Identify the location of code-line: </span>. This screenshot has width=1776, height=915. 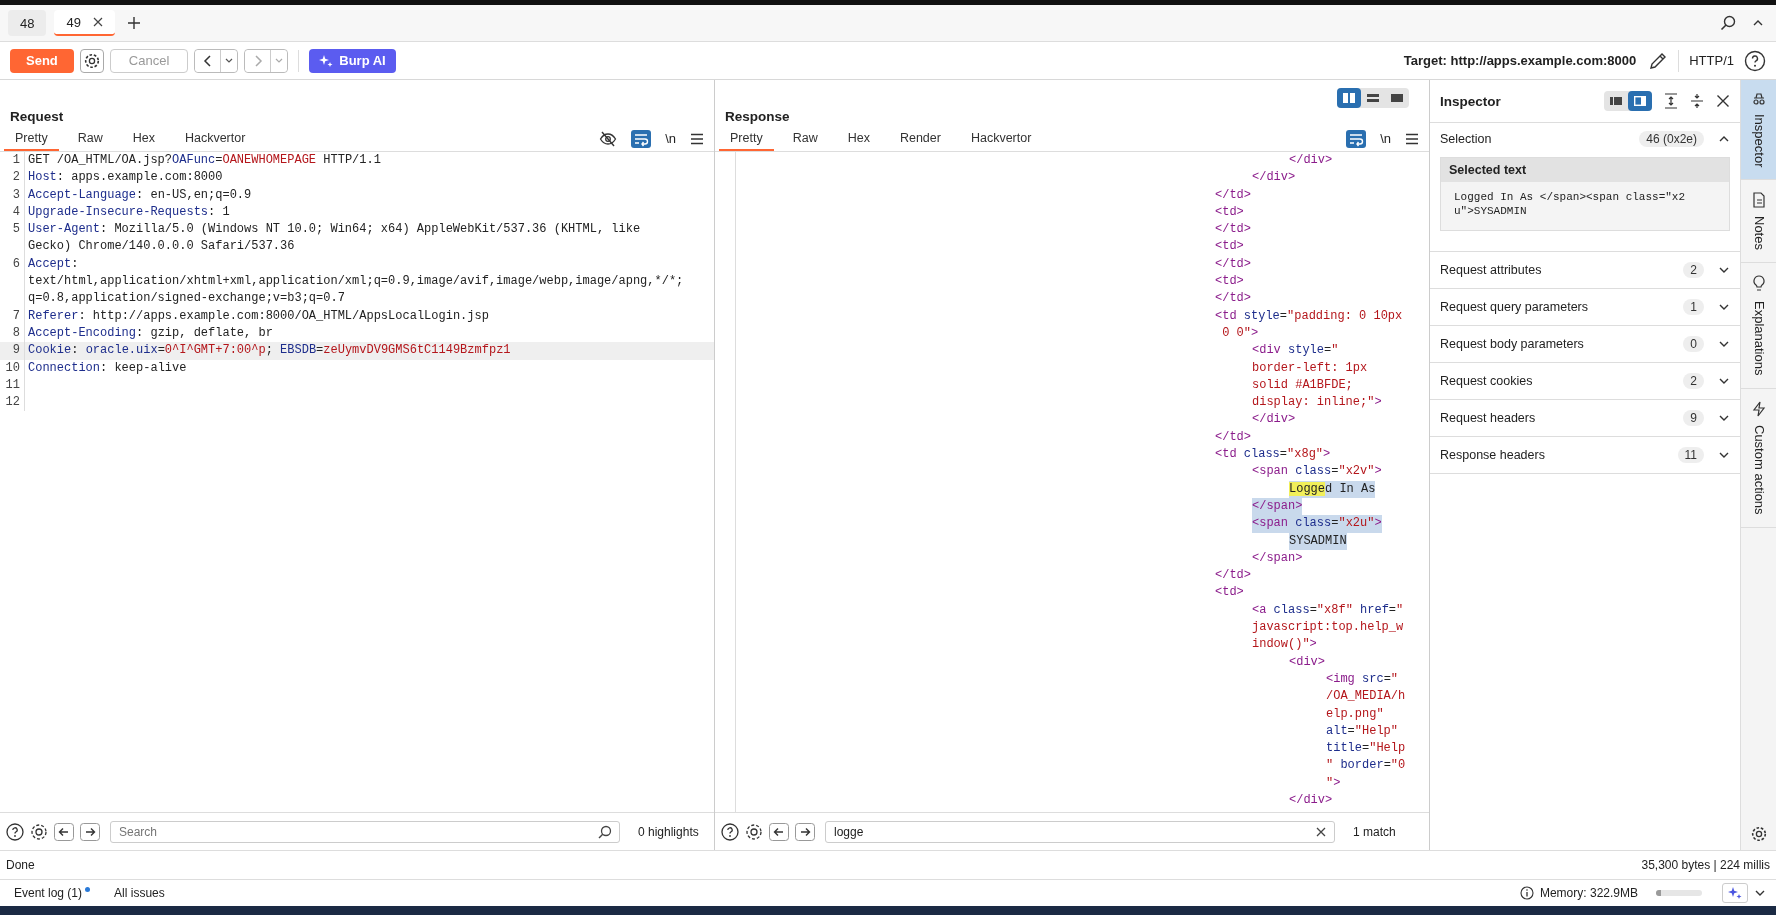
(1277, 558).